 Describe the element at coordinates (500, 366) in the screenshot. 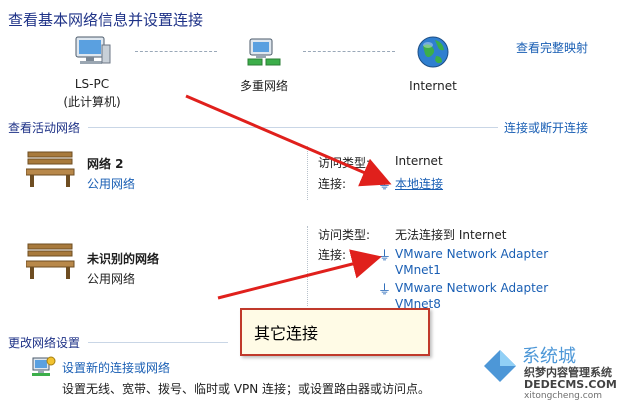

I see `windows-logo-icon` at that location.